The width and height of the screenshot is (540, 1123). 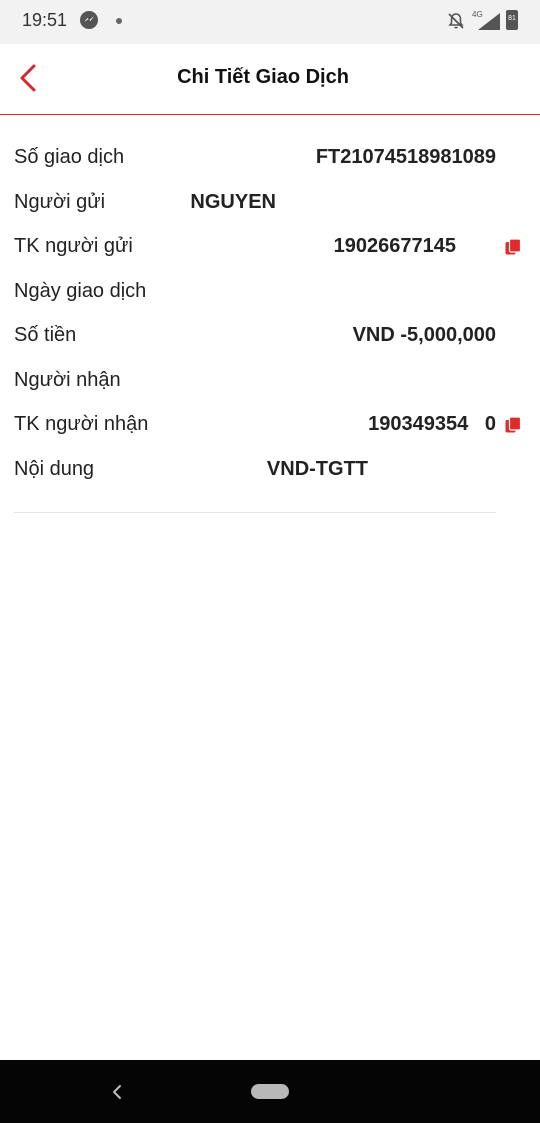 I want to click on detail-row-sender-account: TK người gửi 19026677145, so click(x=268, y=247).